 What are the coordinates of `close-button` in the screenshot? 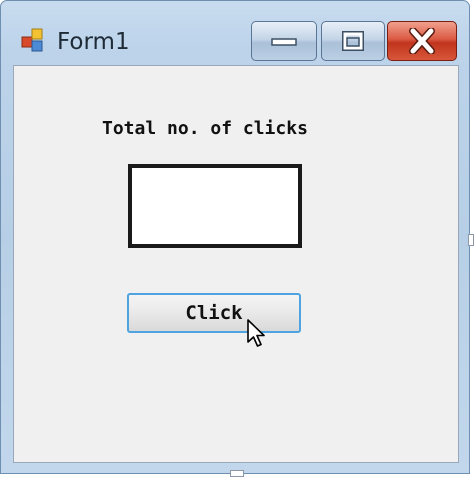 It's located at (422, 41).